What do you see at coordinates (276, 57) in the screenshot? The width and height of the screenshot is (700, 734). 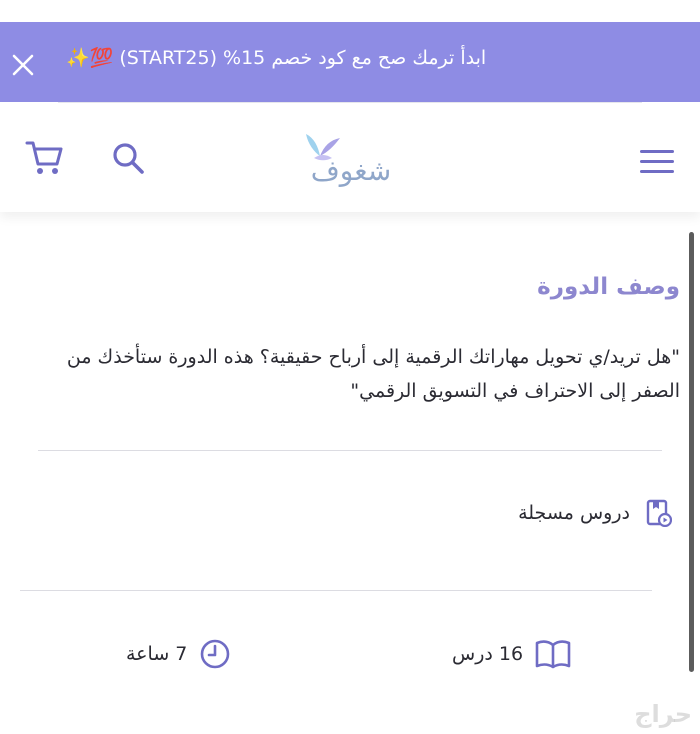 I see `promo-text: ابدأ ترمك صح مع كود خصم 15% (START25) 💯✨` at bounding box center [276, 57].